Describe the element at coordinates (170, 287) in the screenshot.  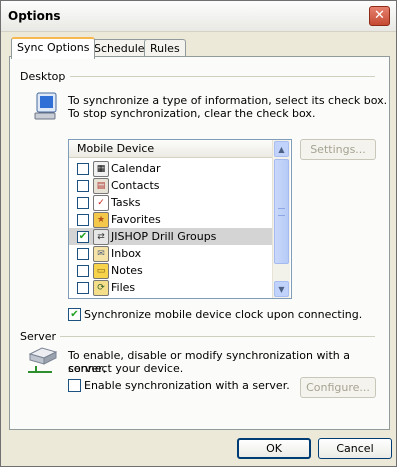
I see `list-item-files: ⟳ Files` at that location.